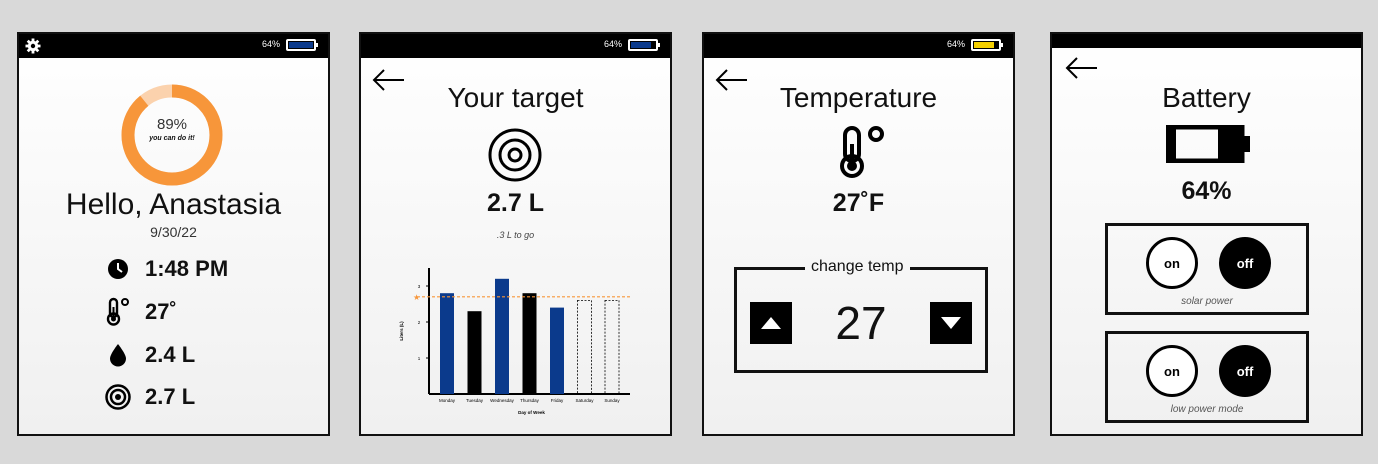 The height and width of the screenshot is (464, 1378). What do you see at coordinates (1172, 263) in the screenshot?
I see `solar-power-on-button: on` at bounding box center [1172, 263].